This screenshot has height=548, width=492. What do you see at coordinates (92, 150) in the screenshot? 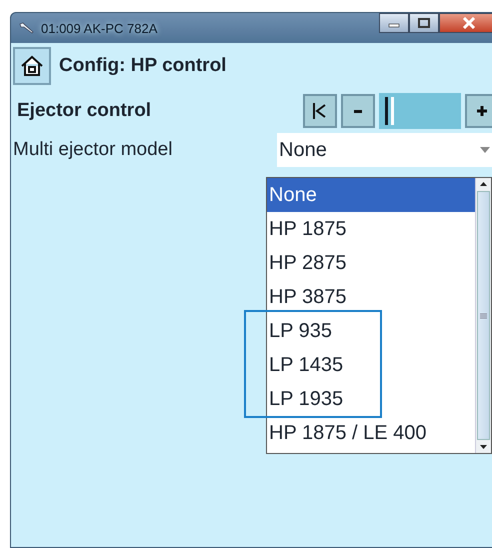
I see `field-label: Multi ejector model` at bounding box center [92, 150].